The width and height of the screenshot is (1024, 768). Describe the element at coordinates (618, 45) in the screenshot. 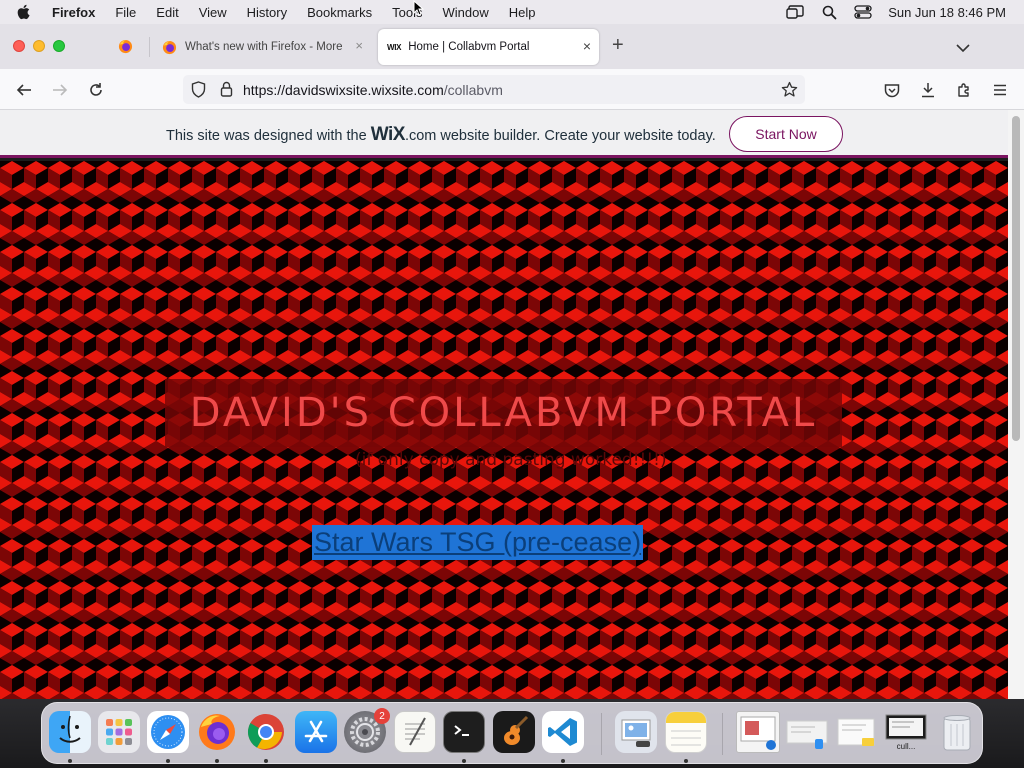

I see `new-tab-button: +` at that location.